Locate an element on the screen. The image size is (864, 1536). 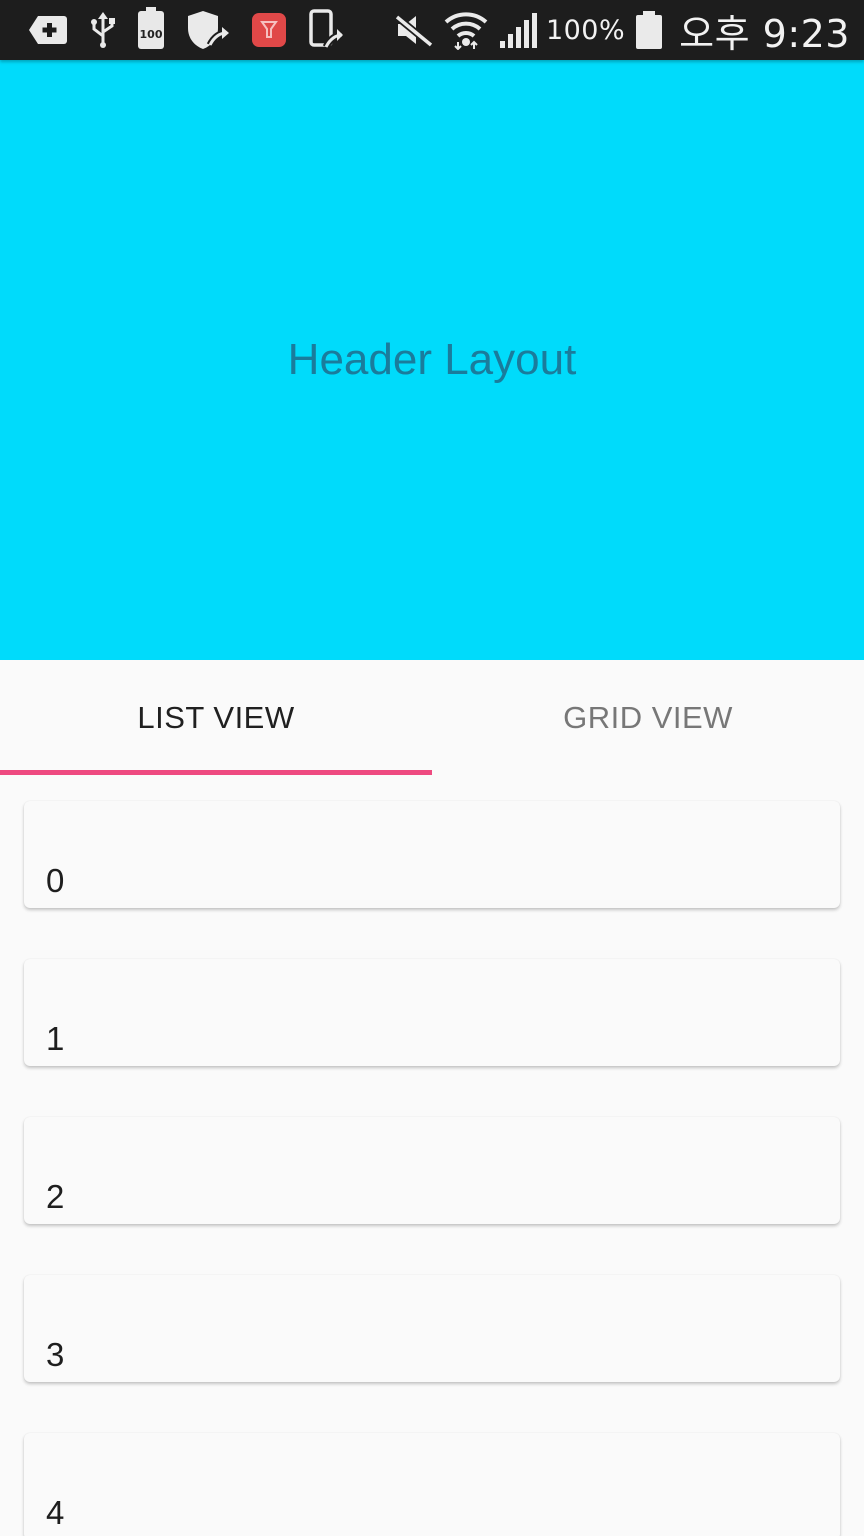
list-item-label: 2 is located at coordinates (55, 1196).